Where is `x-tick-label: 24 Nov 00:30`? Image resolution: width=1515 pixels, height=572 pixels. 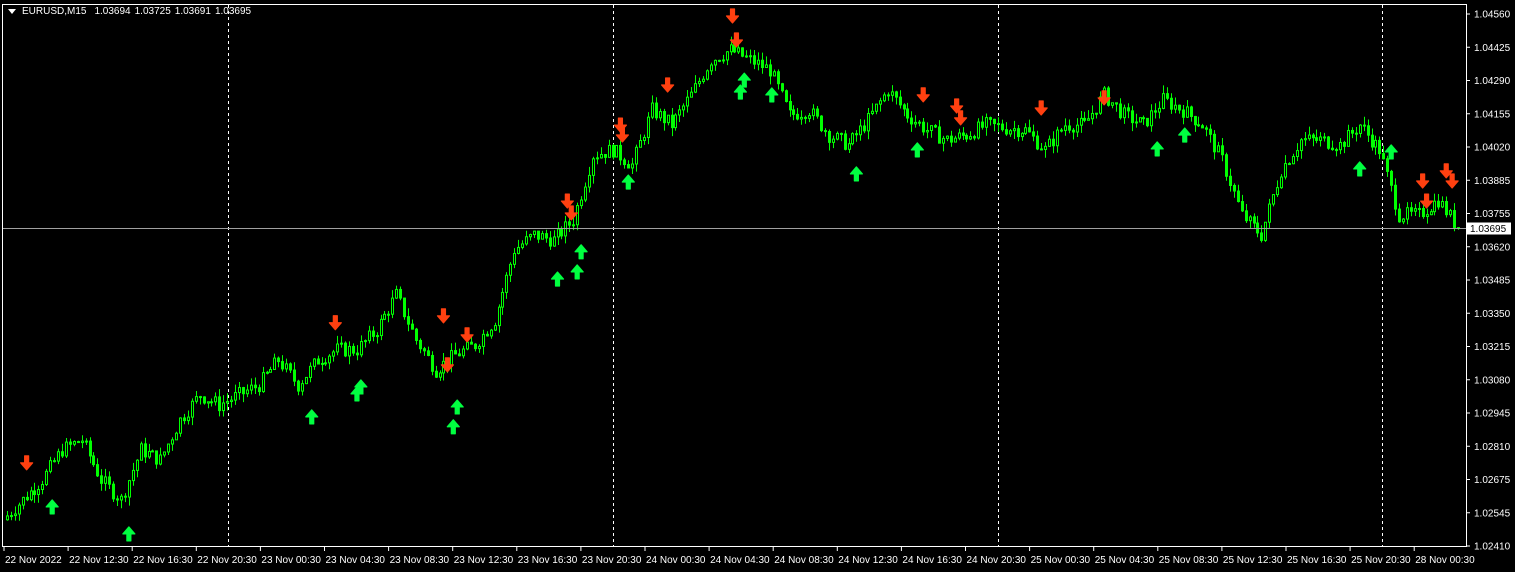
x-tick-label: 24 Nov 00:30 is located at coordinates (676, 560).